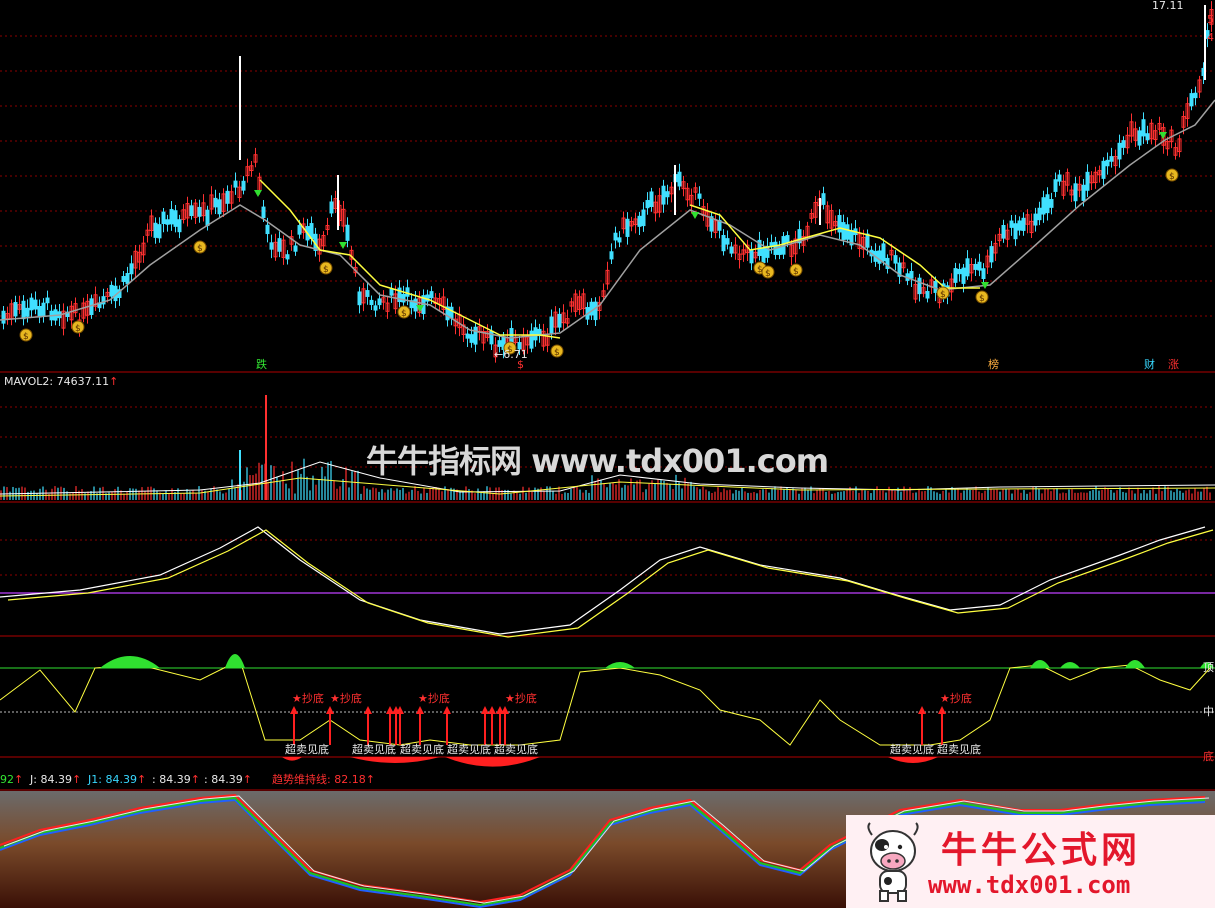 This screenshot has width=1215, height=908. I want to click on oscillator-white, so click(603, 580).